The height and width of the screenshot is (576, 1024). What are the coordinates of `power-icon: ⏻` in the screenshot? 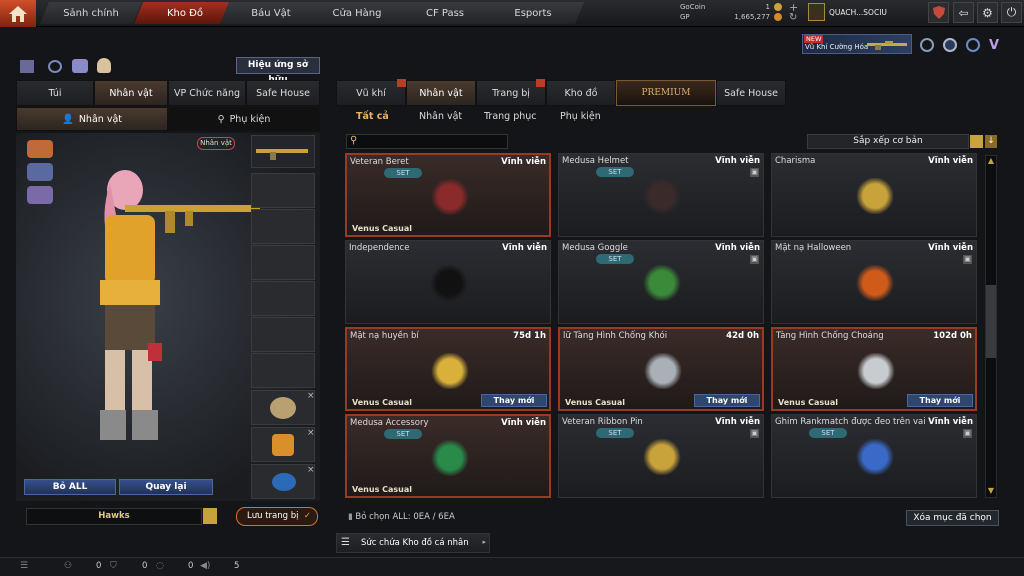 It's located at (1011, 12).